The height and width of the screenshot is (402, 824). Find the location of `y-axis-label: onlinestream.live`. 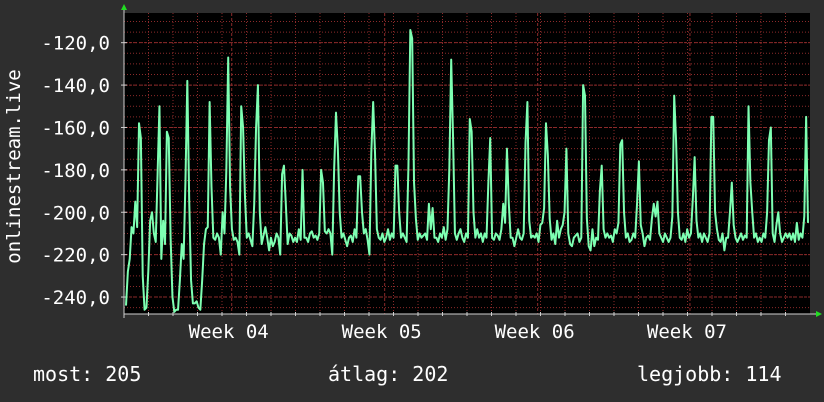

y-axis-label: onlinestream.live is located at coordinates (14, 166).